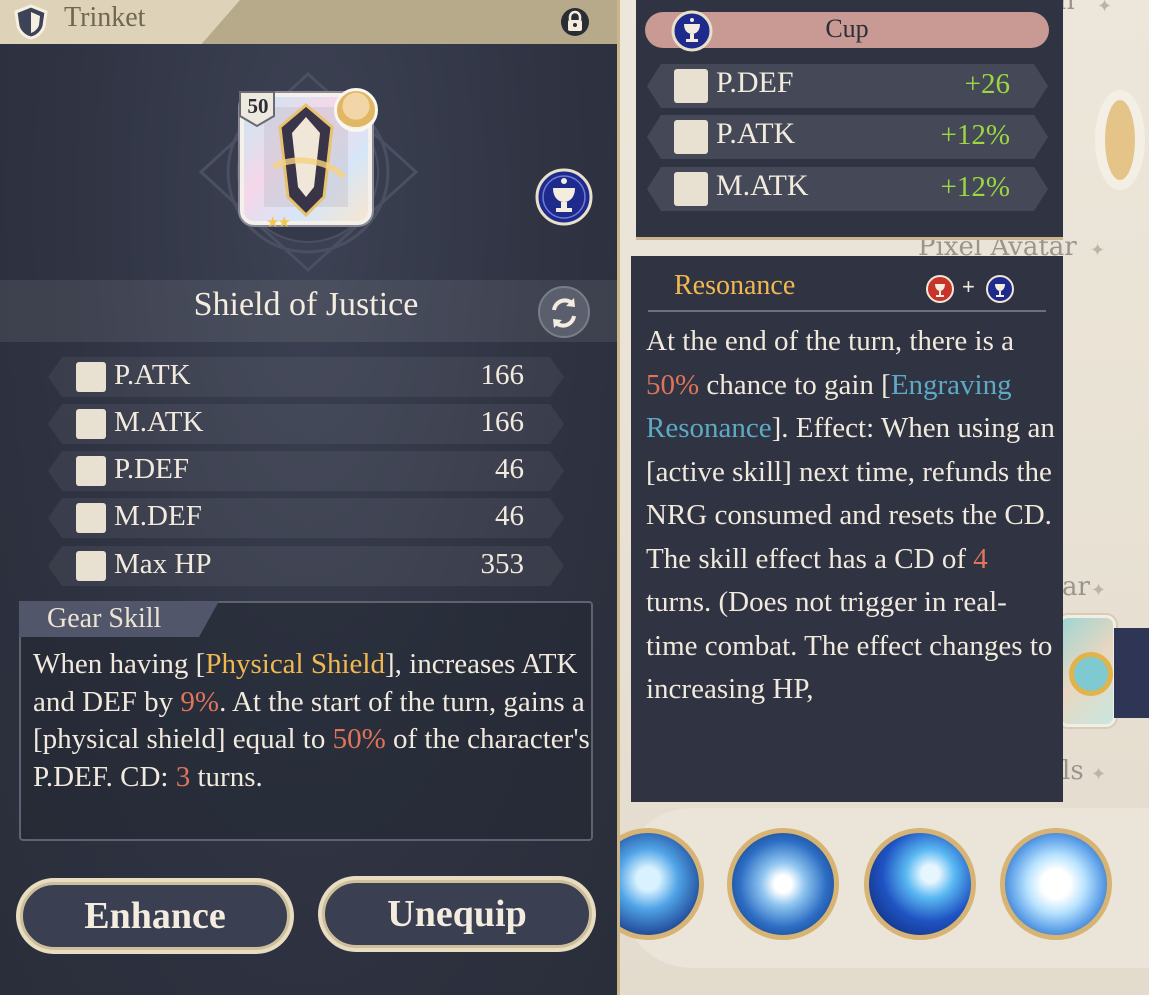 The width and height of the screenshot is (1149, 995). I want to click on swap-icon, so click(564, 313).